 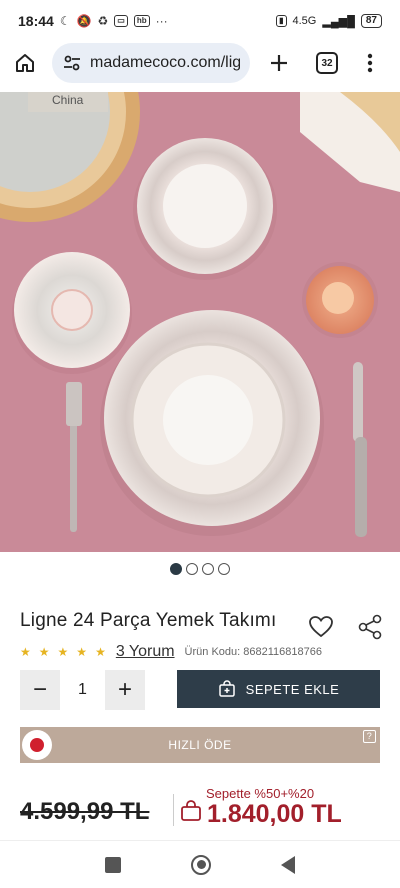 I want to click on home-nav-button, so click(x=201, y=864).